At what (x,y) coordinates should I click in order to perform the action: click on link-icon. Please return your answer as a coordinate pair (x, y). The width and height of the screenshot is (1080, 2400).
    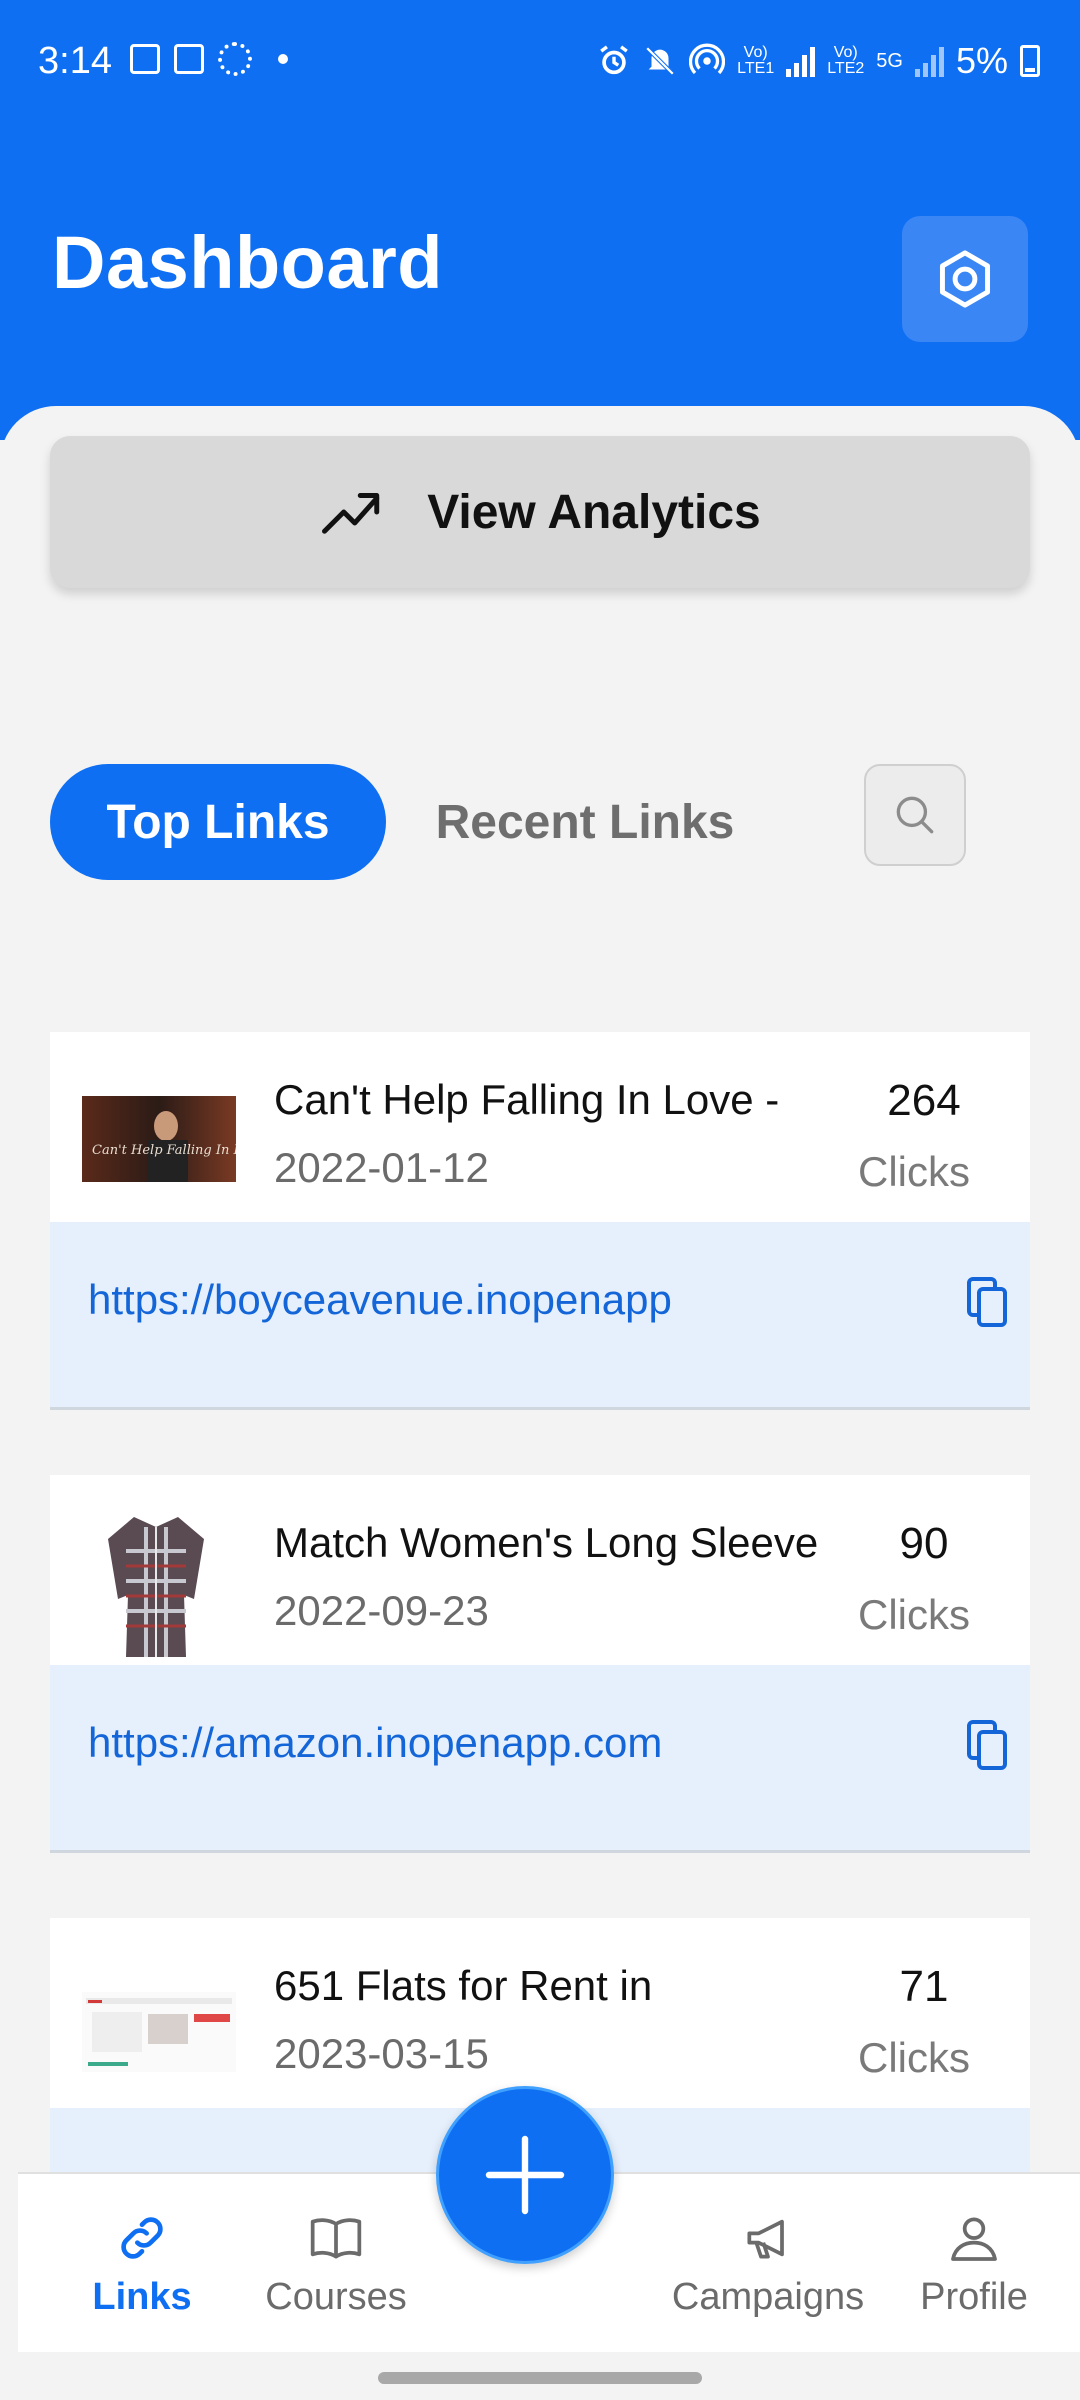
    Looking at the image, I should click on (142, 2238).